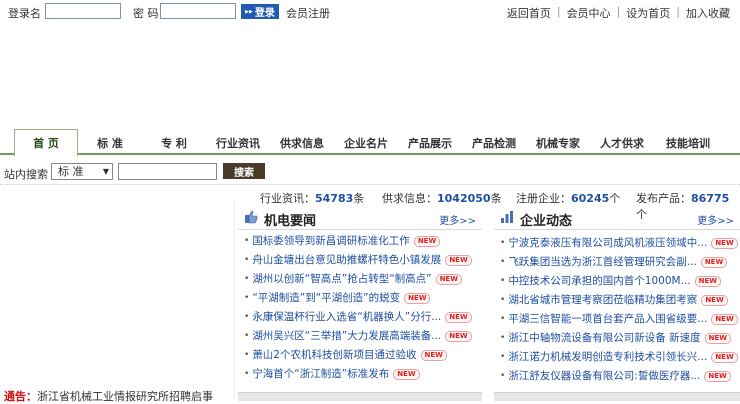 This screenshot has height=404, width=740. I want to click on search-input, so click(167, 171).